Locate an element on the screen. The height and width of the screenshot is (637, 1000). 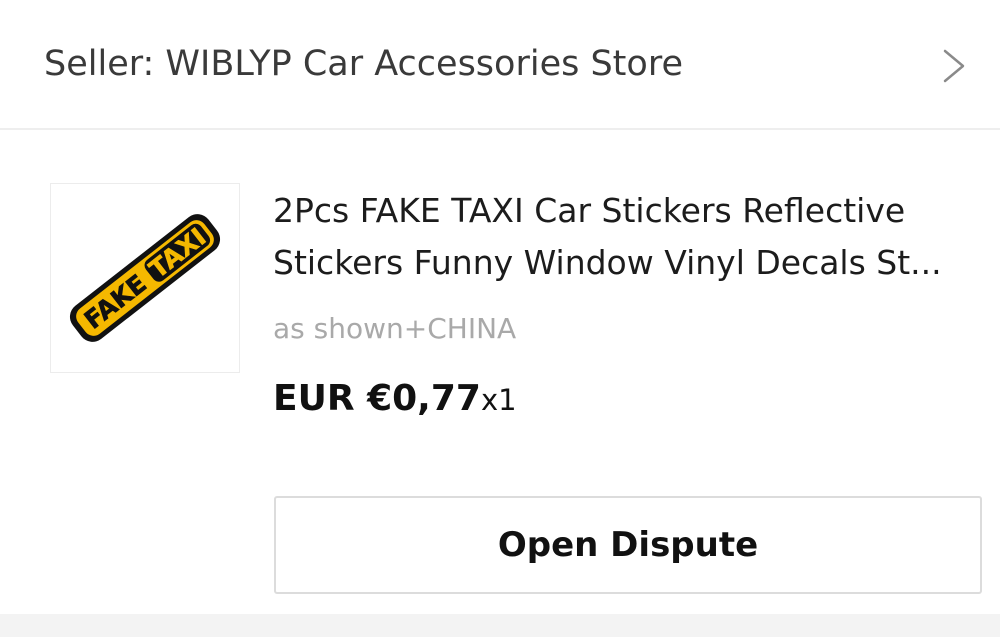
price-row: EUR €0,77x1 is located at coordinates (395, 399).